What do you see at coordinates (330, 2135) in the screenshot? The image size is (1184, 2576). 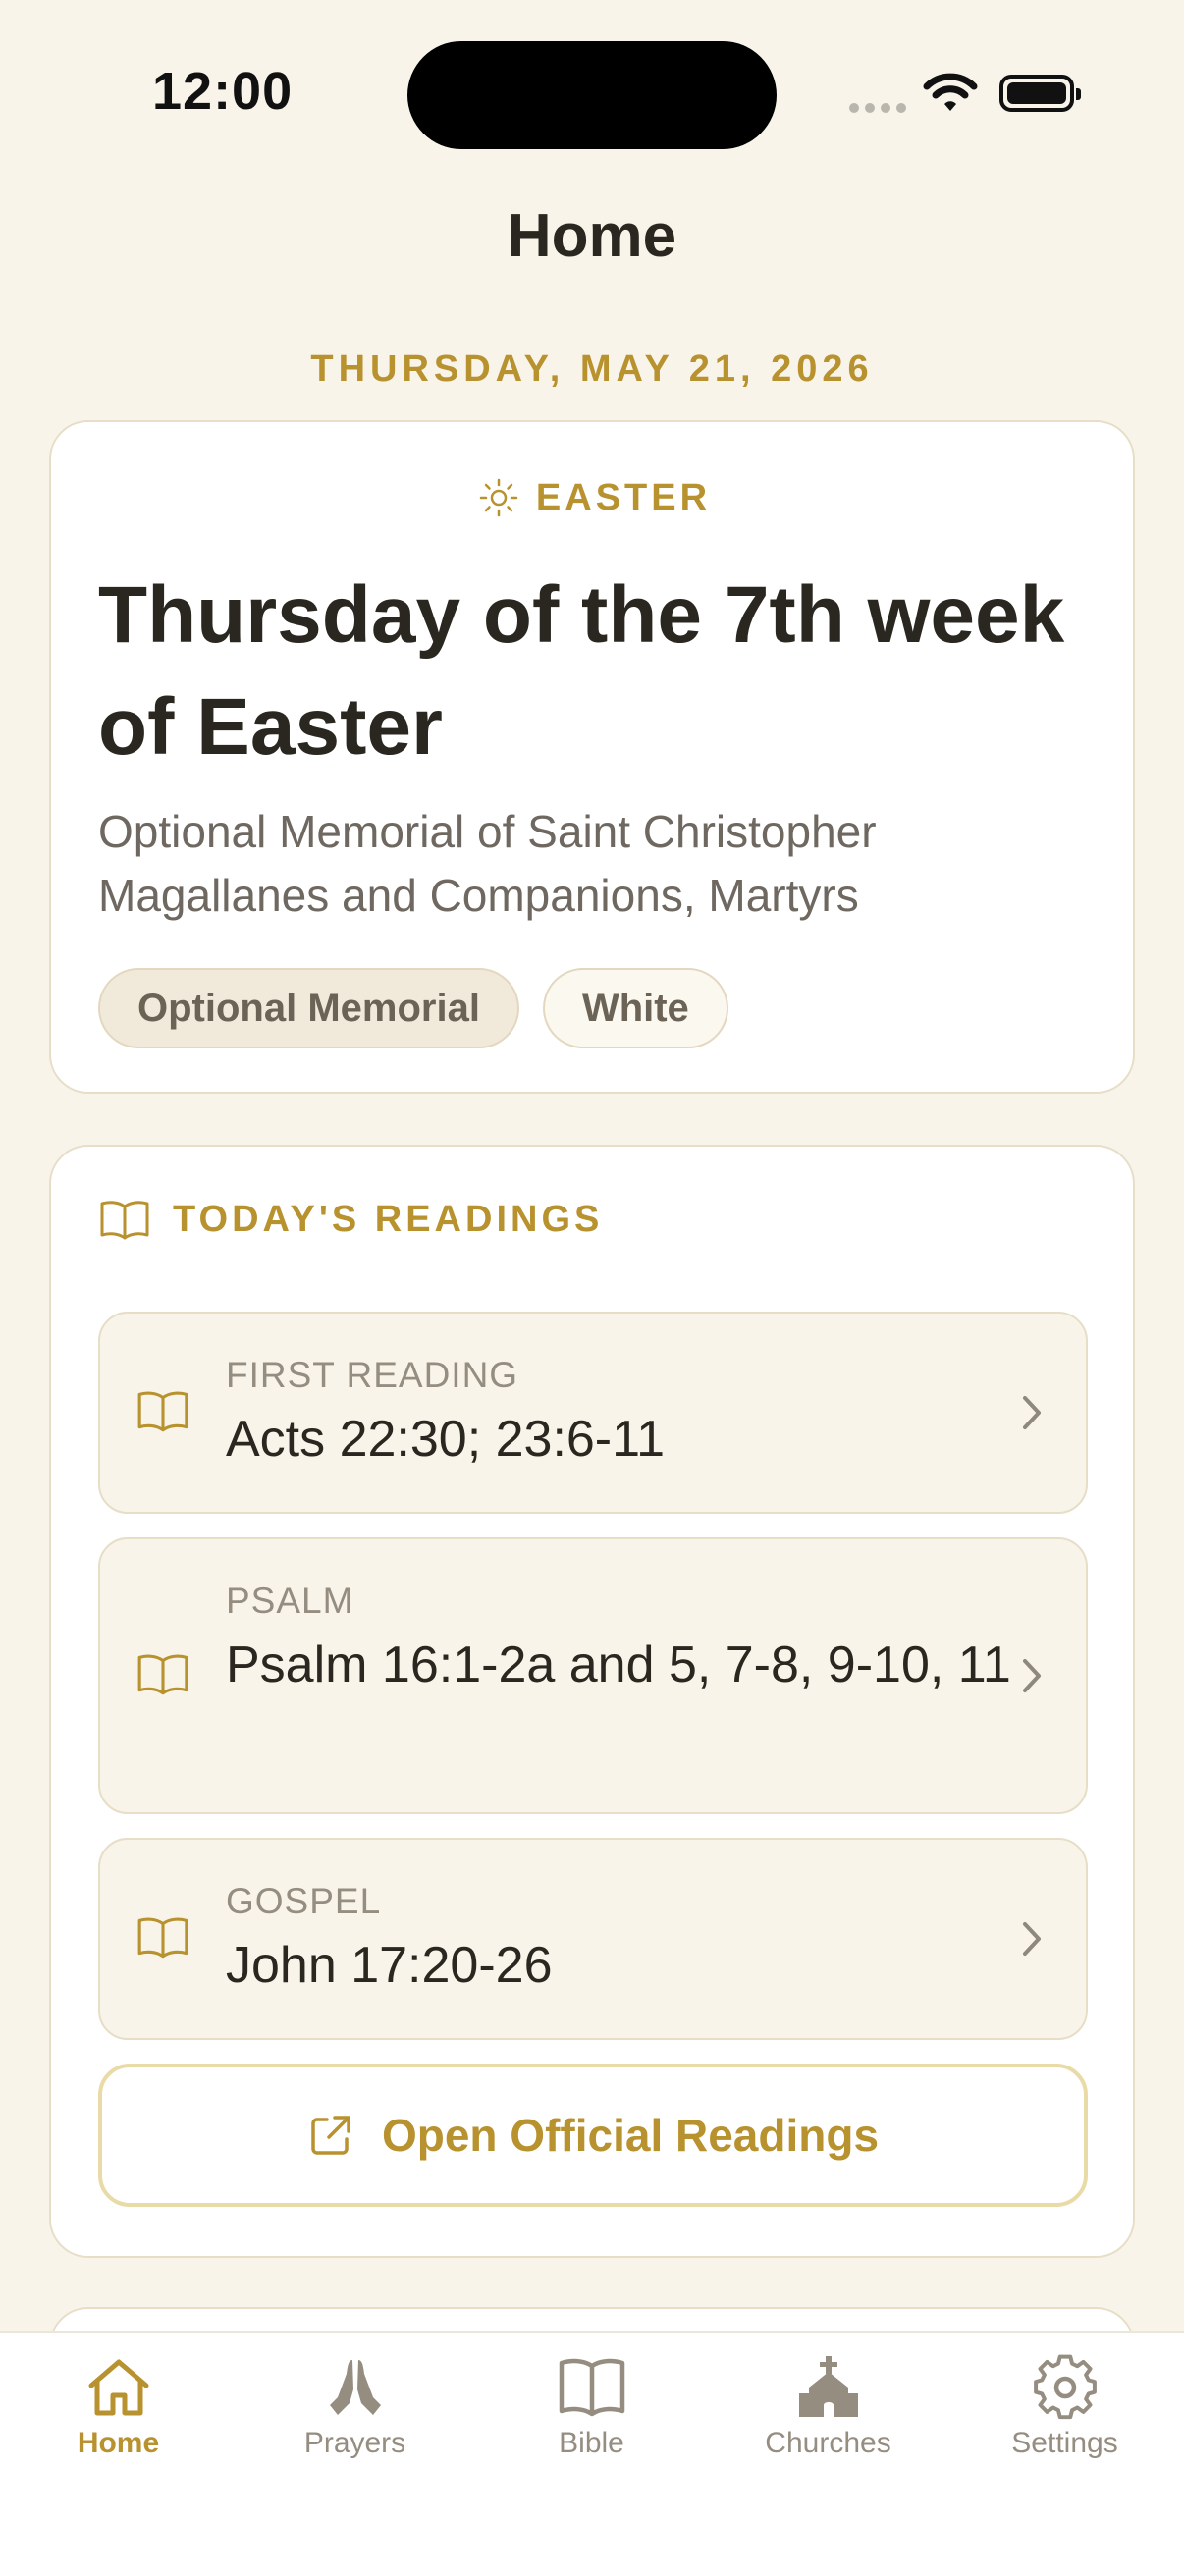 I see `external-link-icon` at bounding box center [330, 2135].